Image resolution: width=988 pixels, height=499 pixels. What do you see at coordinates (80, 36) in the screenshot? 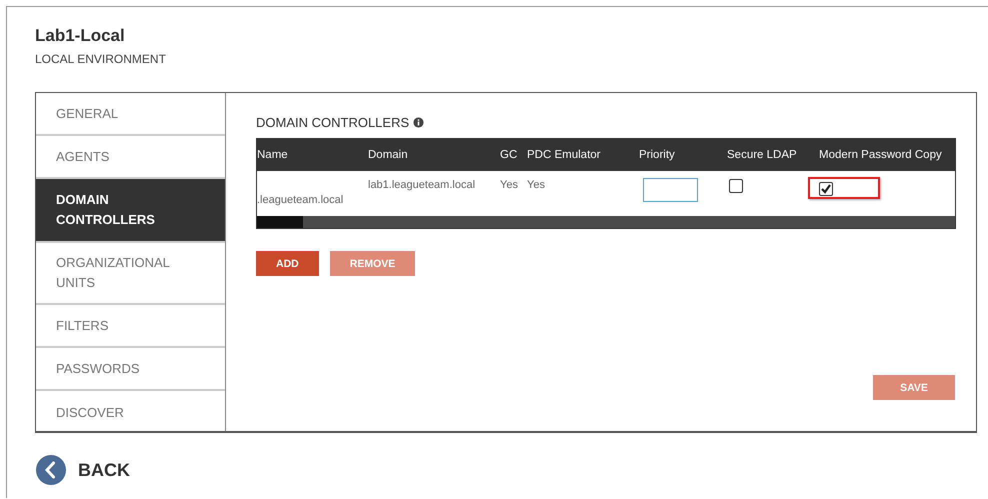
I see `page-title: Lab1-Local` at bounding box center [80, 36].